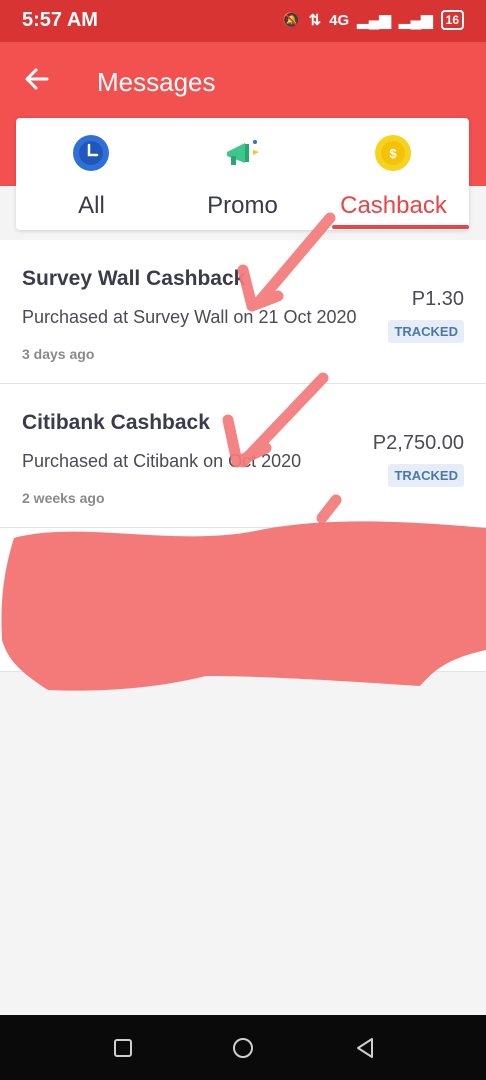 The width and height of the screenshot is (486, 1080). What do you see at coordinates (91, 153) in the screenshot?
I see `clock-icon` at bounding box center [91, 153].